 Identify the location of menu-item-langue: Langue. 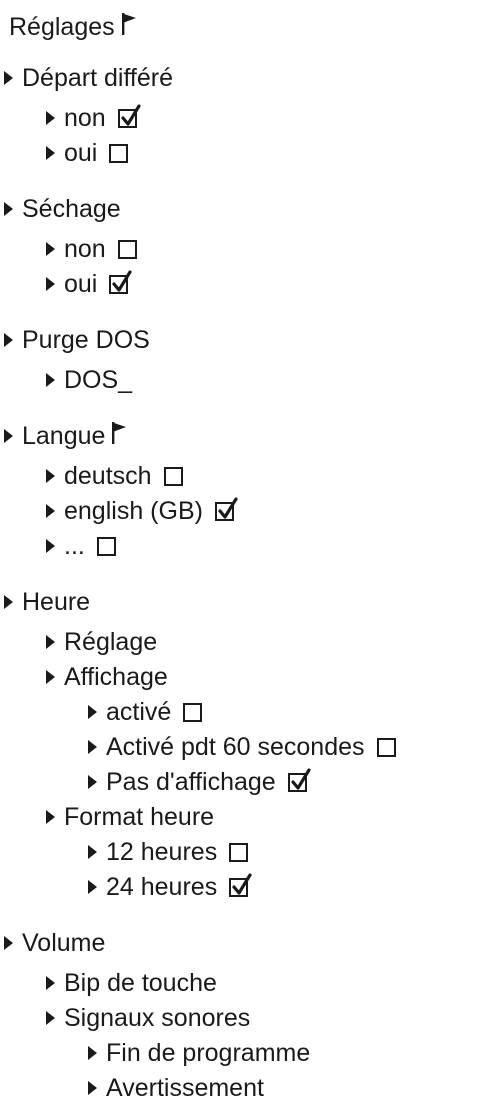
(65, 436).